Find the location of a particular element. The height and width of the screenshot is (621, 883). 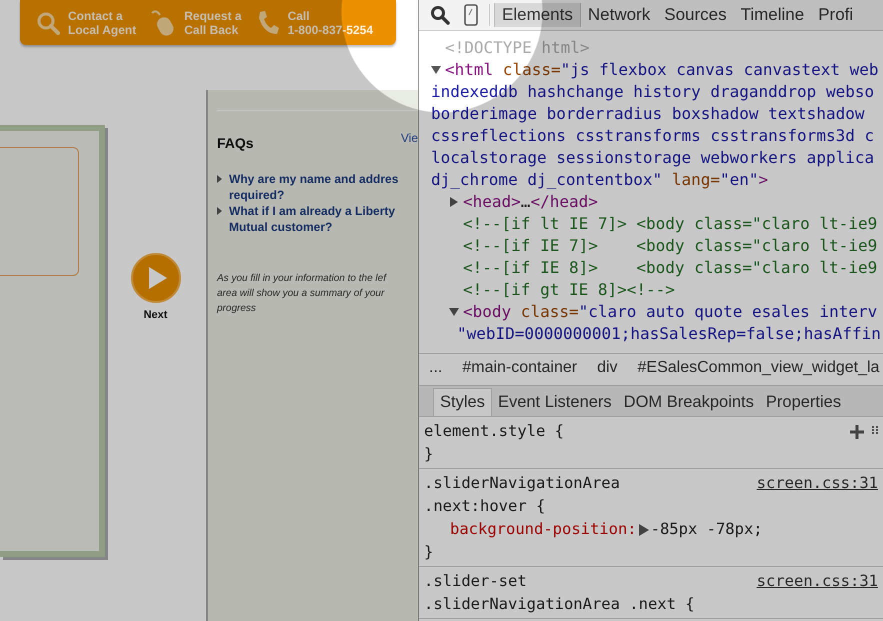

css-selector: .sliderNavigationArea .next { is located at coordinates (559, 604).